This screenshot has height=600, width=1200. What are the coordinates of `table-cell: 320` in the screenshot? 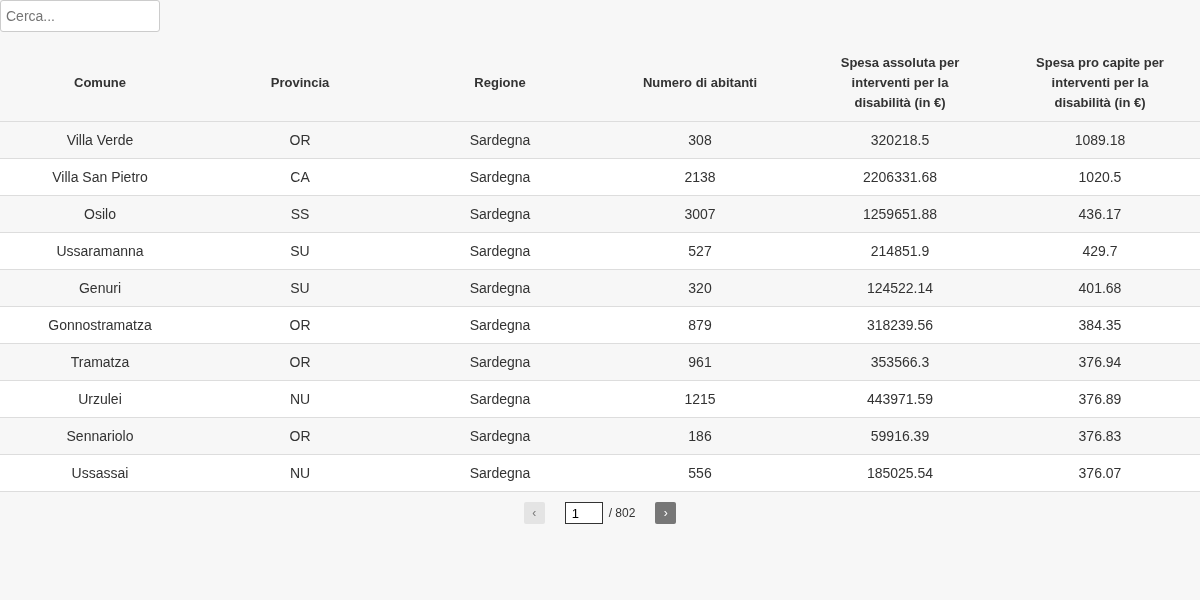 It's located at (700, 288).